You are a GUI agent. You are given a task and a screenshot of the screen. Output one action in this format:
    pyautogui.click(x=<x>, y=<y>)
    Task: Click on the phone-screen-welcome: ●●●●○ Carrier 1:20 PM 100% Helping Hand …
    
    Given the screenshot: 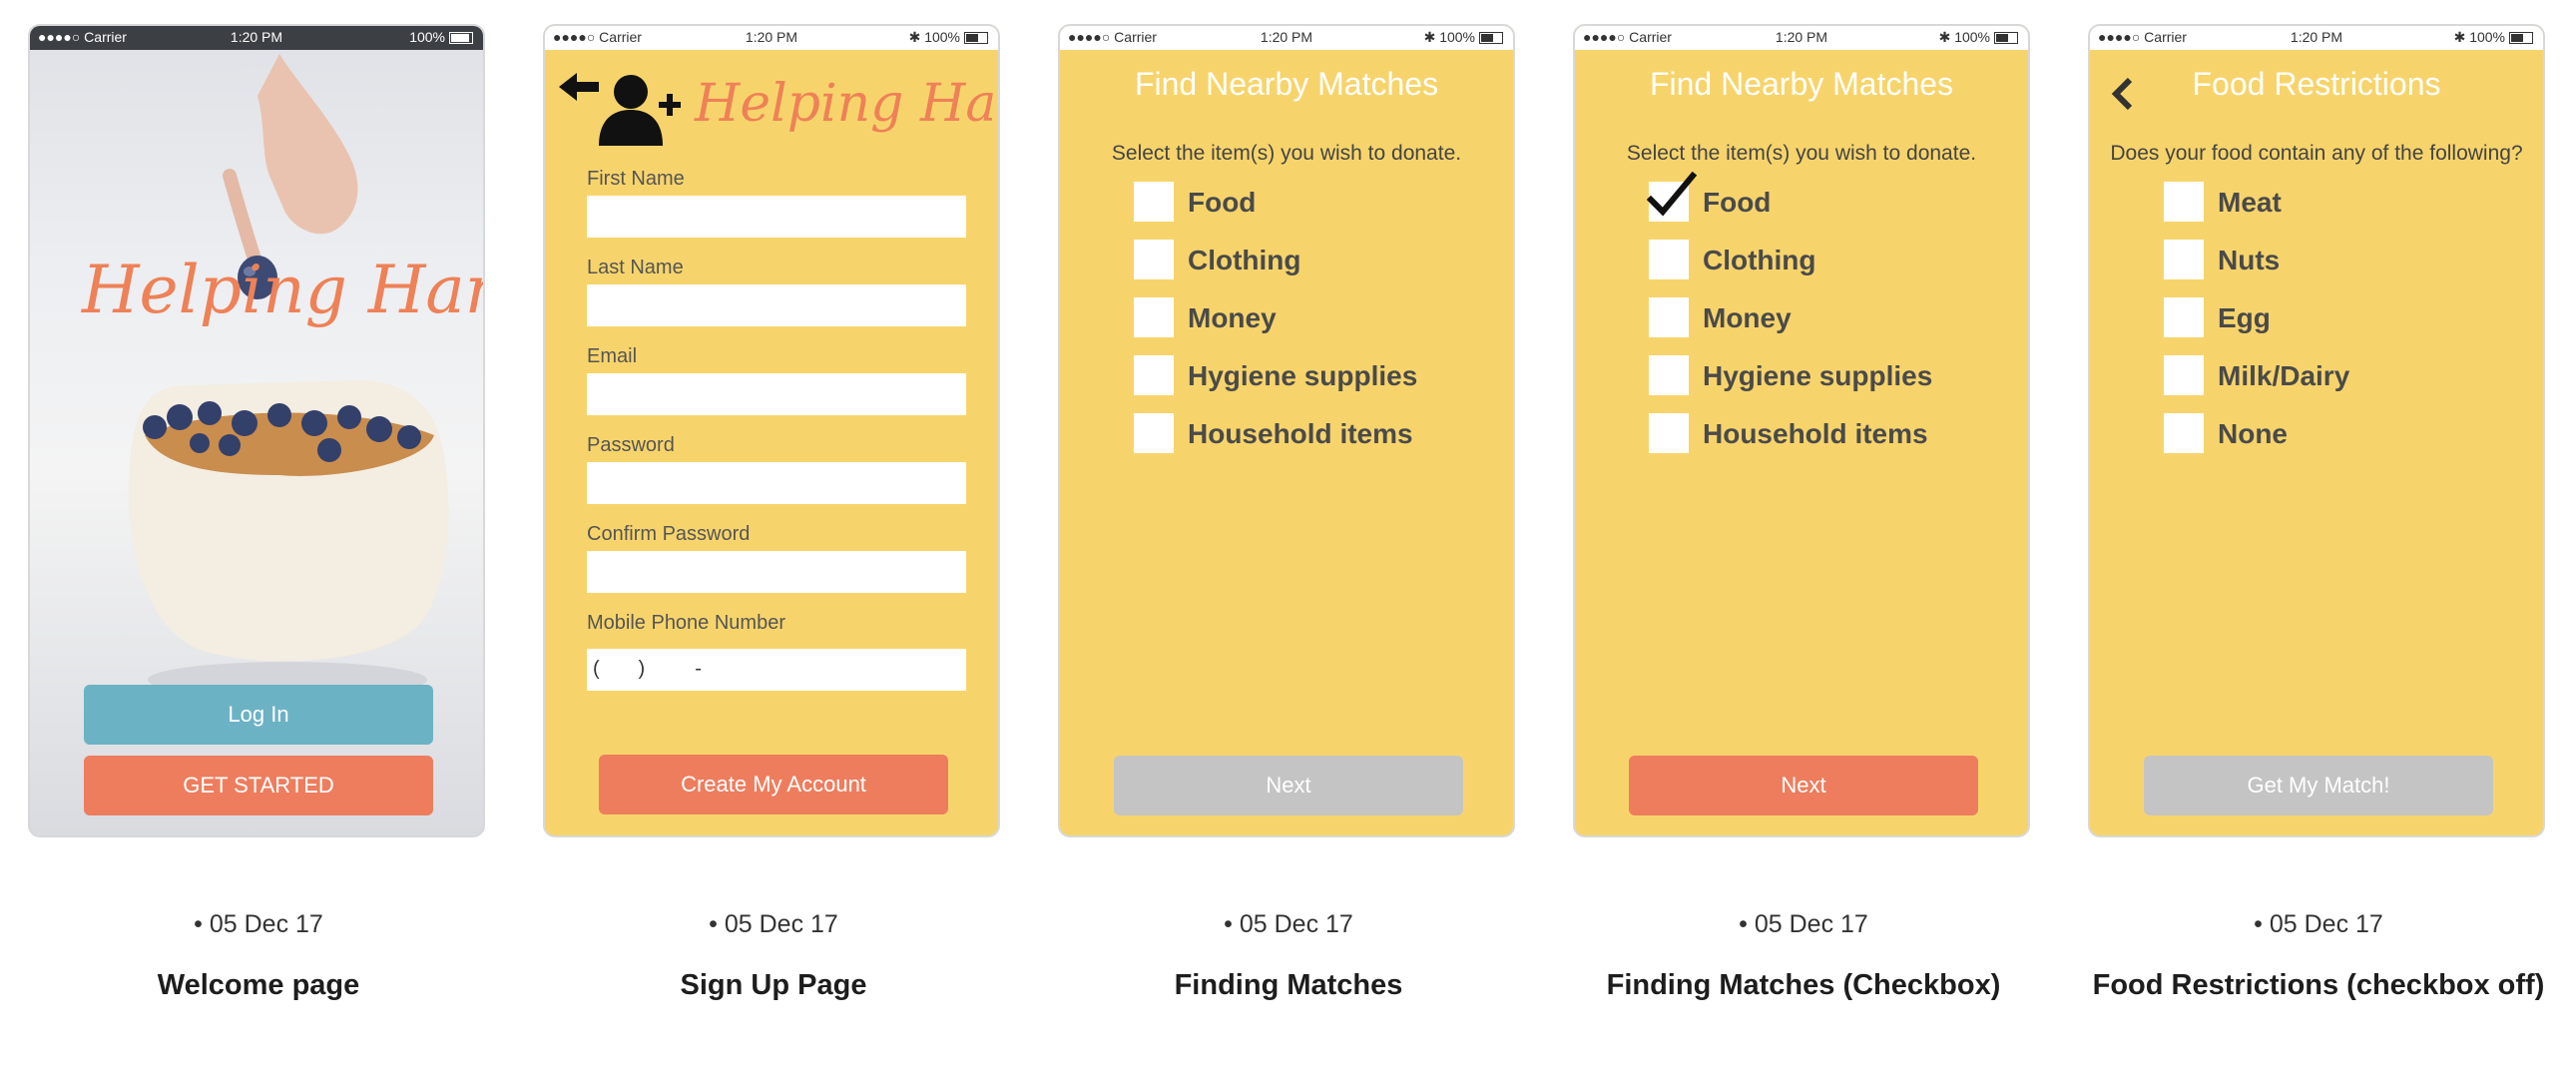 What is the action you would take?
    pyautogui.click(x=257, y=430)
    